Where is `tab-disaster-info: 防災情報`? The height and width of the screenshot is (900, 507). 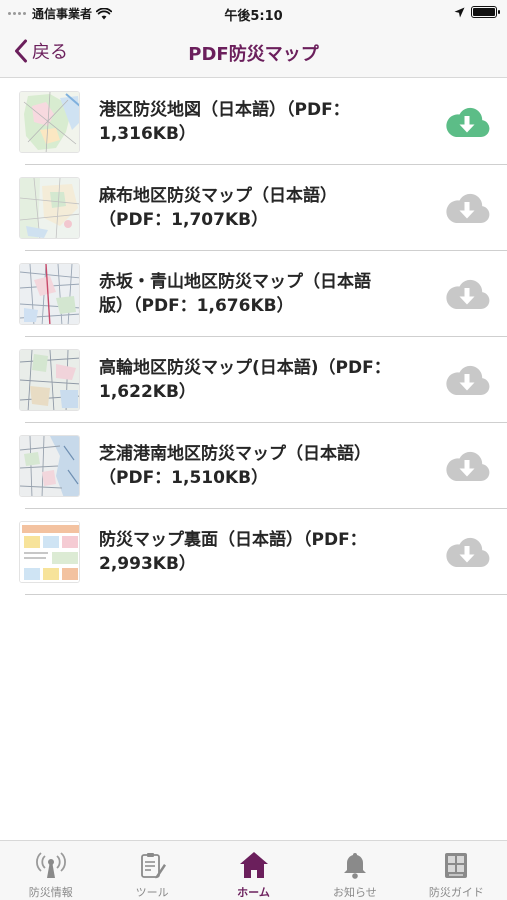 tab-disaster-info: 防災情報 is located at coordinates (50, 870).